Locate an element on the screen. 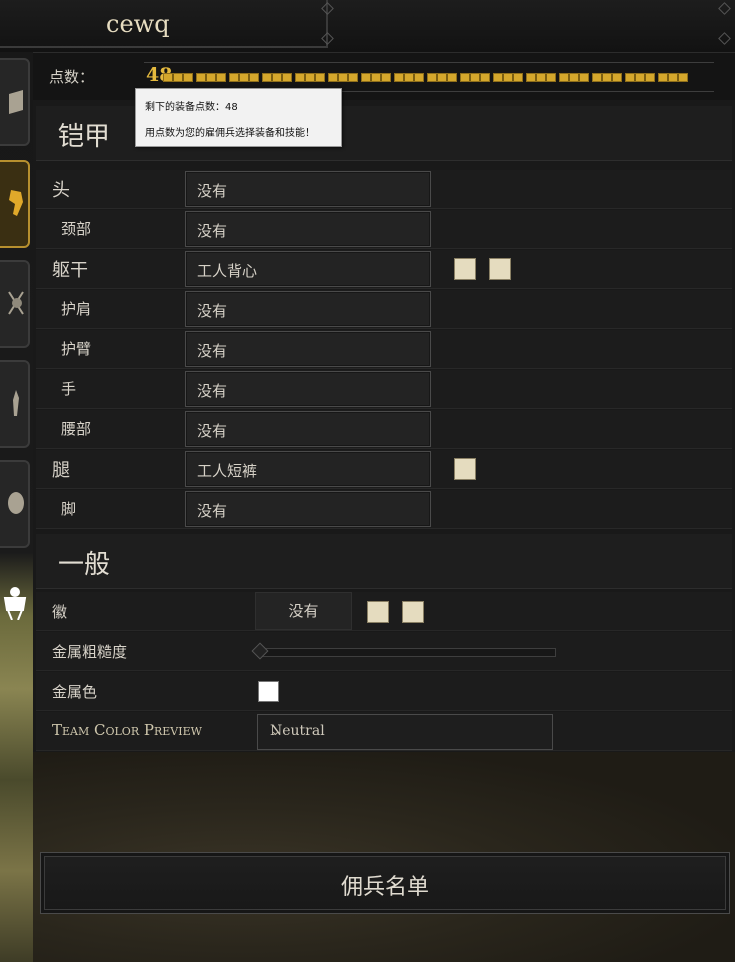  title-bar: cewq is located at coordinates (367, 26).